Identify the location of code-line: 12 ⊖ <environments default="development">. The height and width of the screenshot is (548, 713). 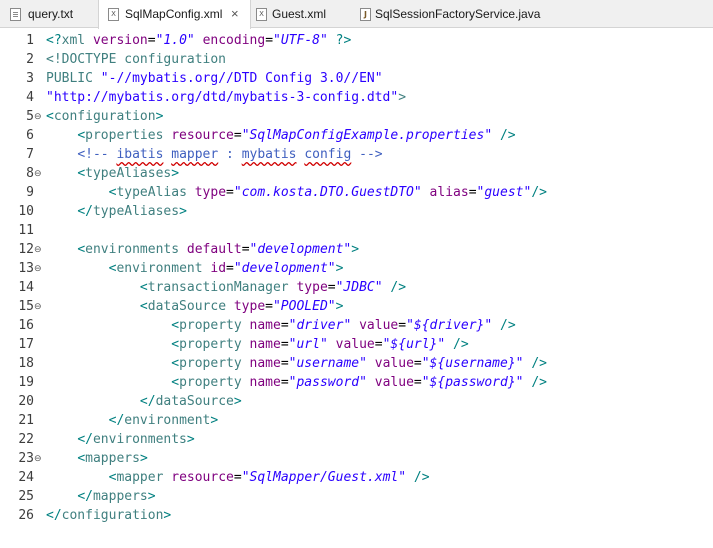
(356, 249).